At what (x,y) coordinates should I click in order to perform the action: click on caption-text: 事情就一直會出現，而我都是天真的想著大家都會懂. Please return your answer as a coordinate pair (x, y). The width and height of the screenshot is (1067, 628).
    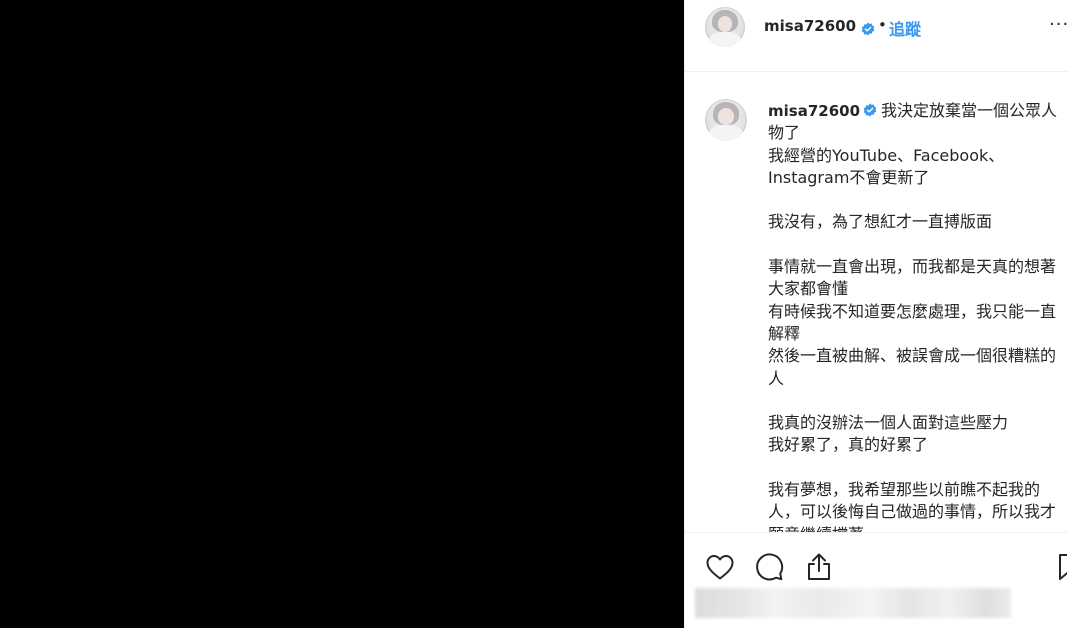
    Looking at the image, I should click on (912, 278).